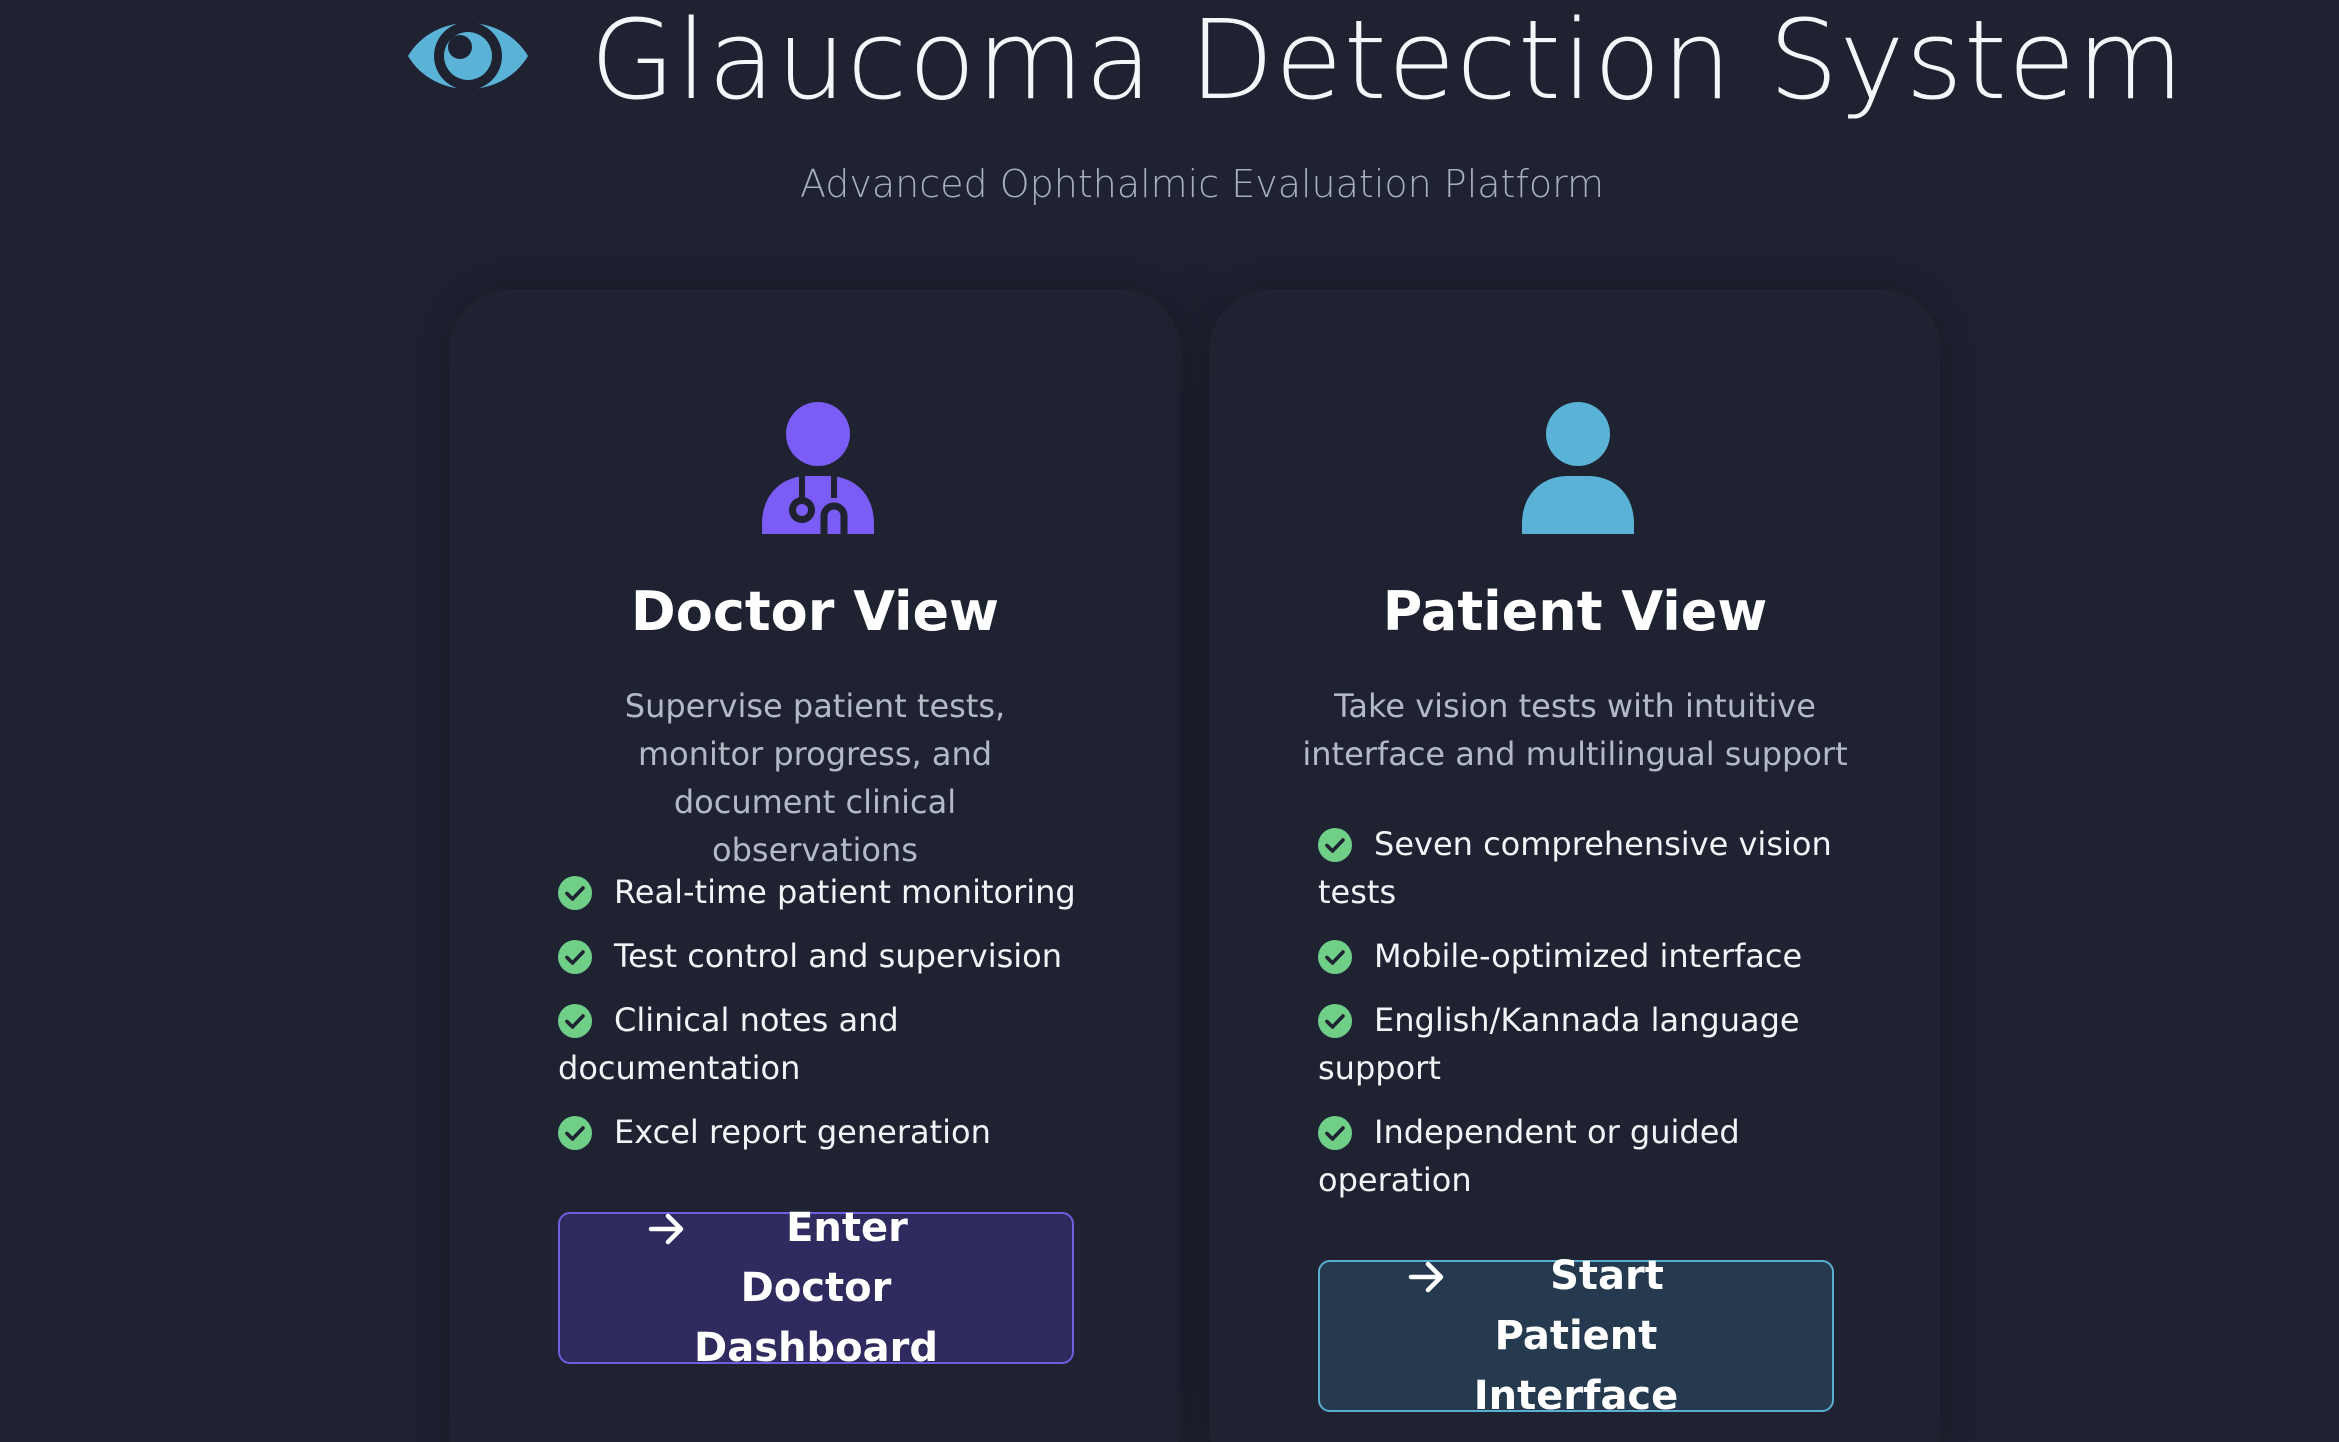 This screenshot has height=1442, width=2339. I want to click on feature-item: Mobile-optimized interface, so click(1578, 956).